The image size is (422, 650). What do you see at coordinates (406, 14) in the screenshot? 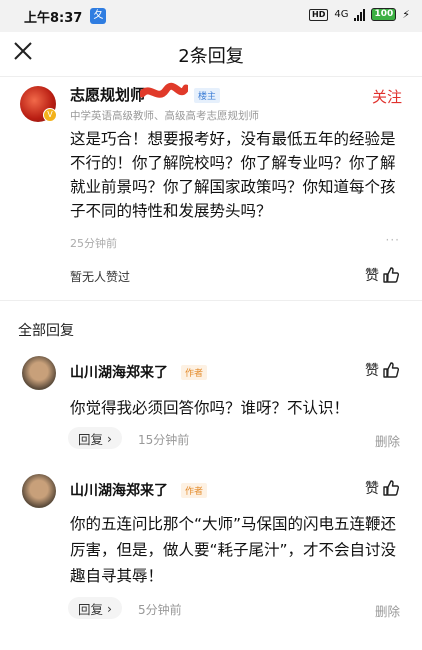
I see `charging-icon: ⚡` at bounding box center [406, 14].